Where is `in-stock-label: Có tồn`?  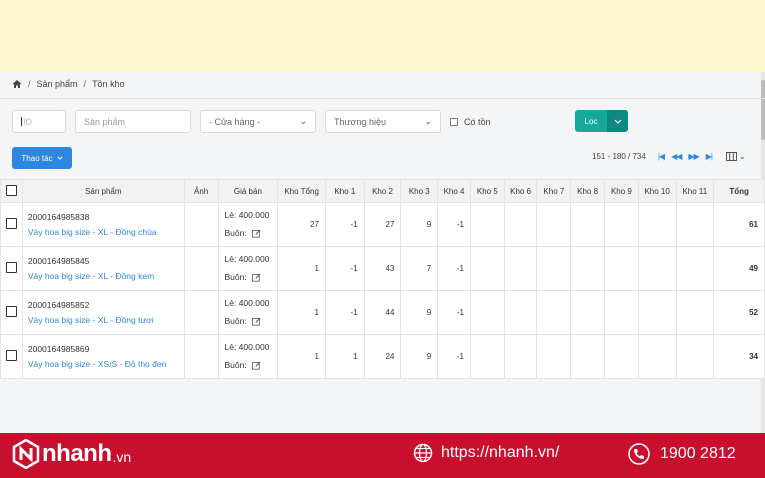 in-stock-label: Có tồn is located at coordinates (477, 122).